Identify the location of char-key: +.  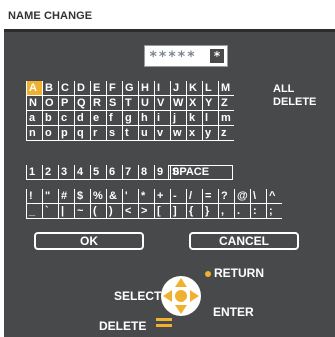
(162, 196).